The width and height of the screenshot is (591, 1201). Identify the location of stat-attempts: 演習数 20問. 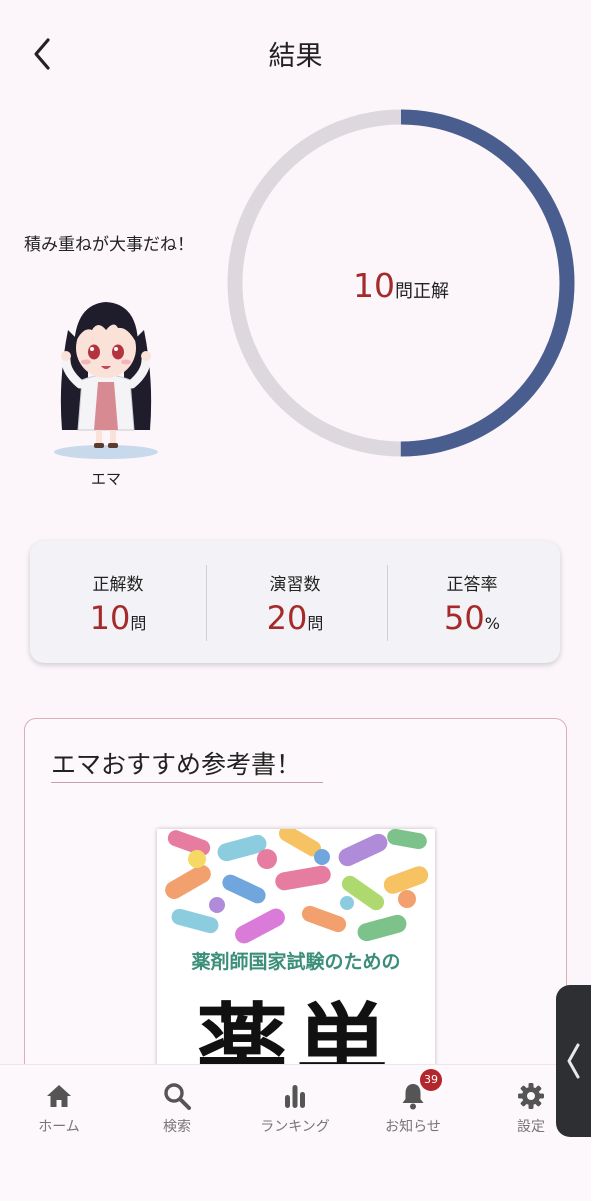
(295, 602).